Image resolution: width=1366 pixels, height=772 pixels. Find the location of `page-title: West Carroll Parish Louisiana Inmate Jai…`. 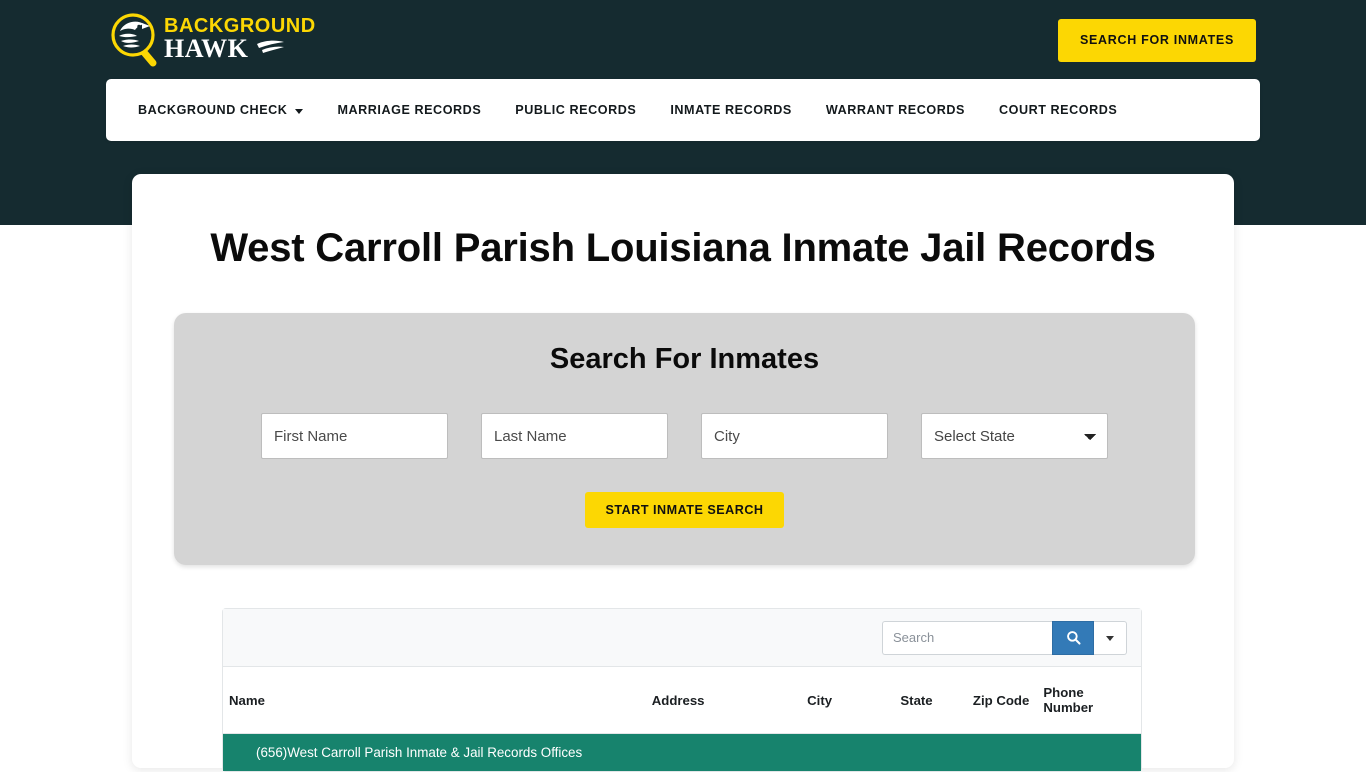

page-title: West Carroll Parish Louisiana Inmate Jai… is located at coordinates (683, 248).